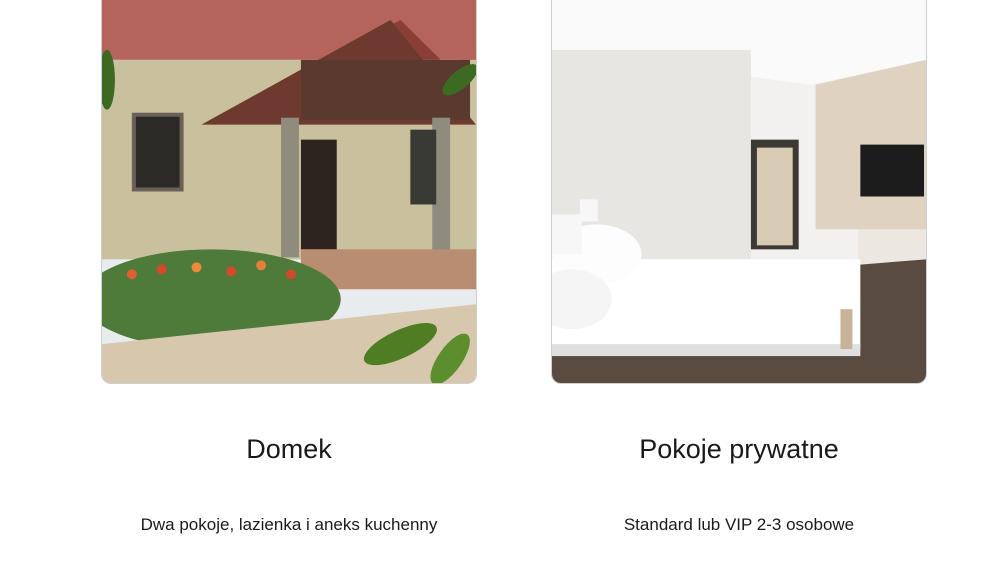 This screenshot has height=569, width=1000. I want to click on card-title: Domek, so click(289, 449).